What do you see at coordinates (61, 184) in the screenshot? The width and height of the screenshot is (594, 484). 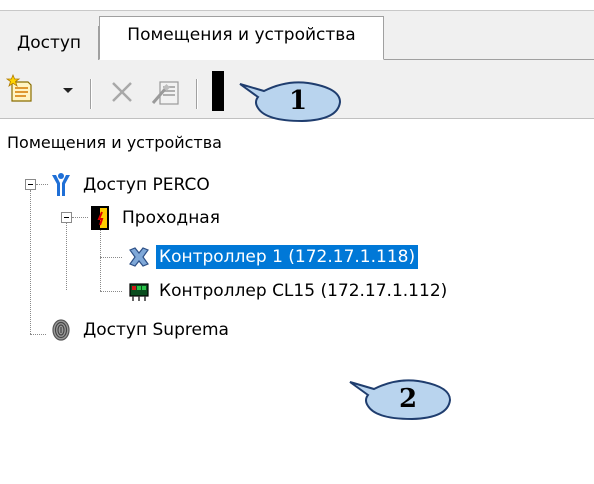 I see `perco-access-icon` at bounding box center [61, 184].